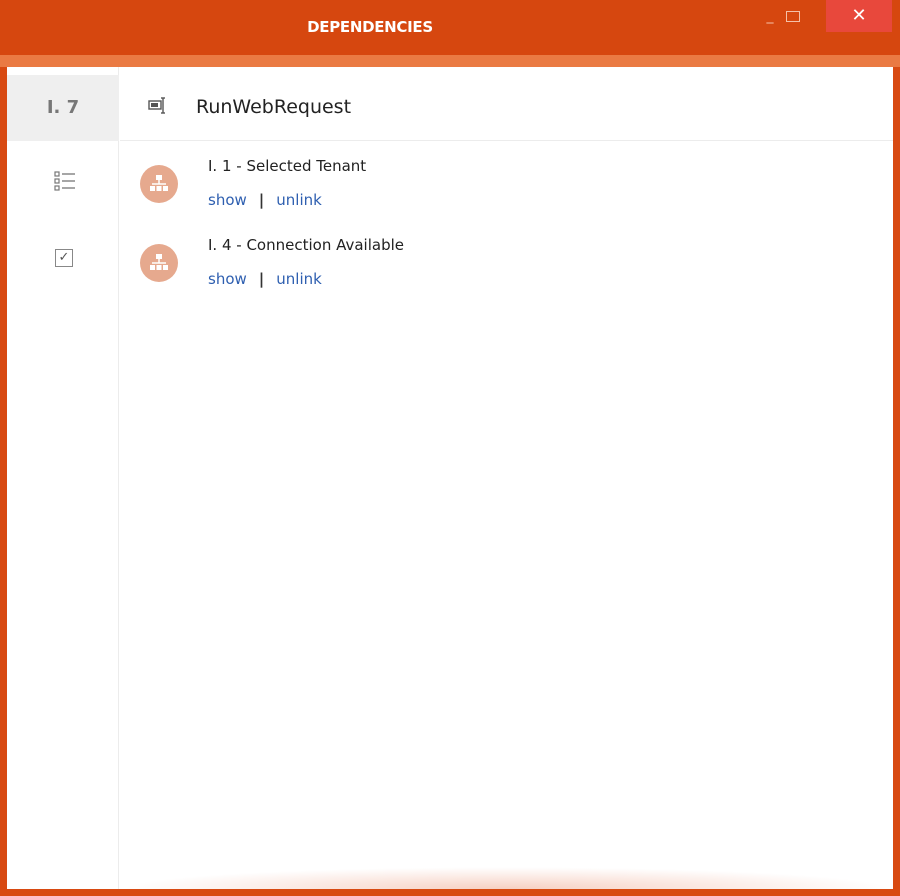 This screenshot has height=896, width=900. I want to click on task-header: RunWebRequest, so click(506, 108).